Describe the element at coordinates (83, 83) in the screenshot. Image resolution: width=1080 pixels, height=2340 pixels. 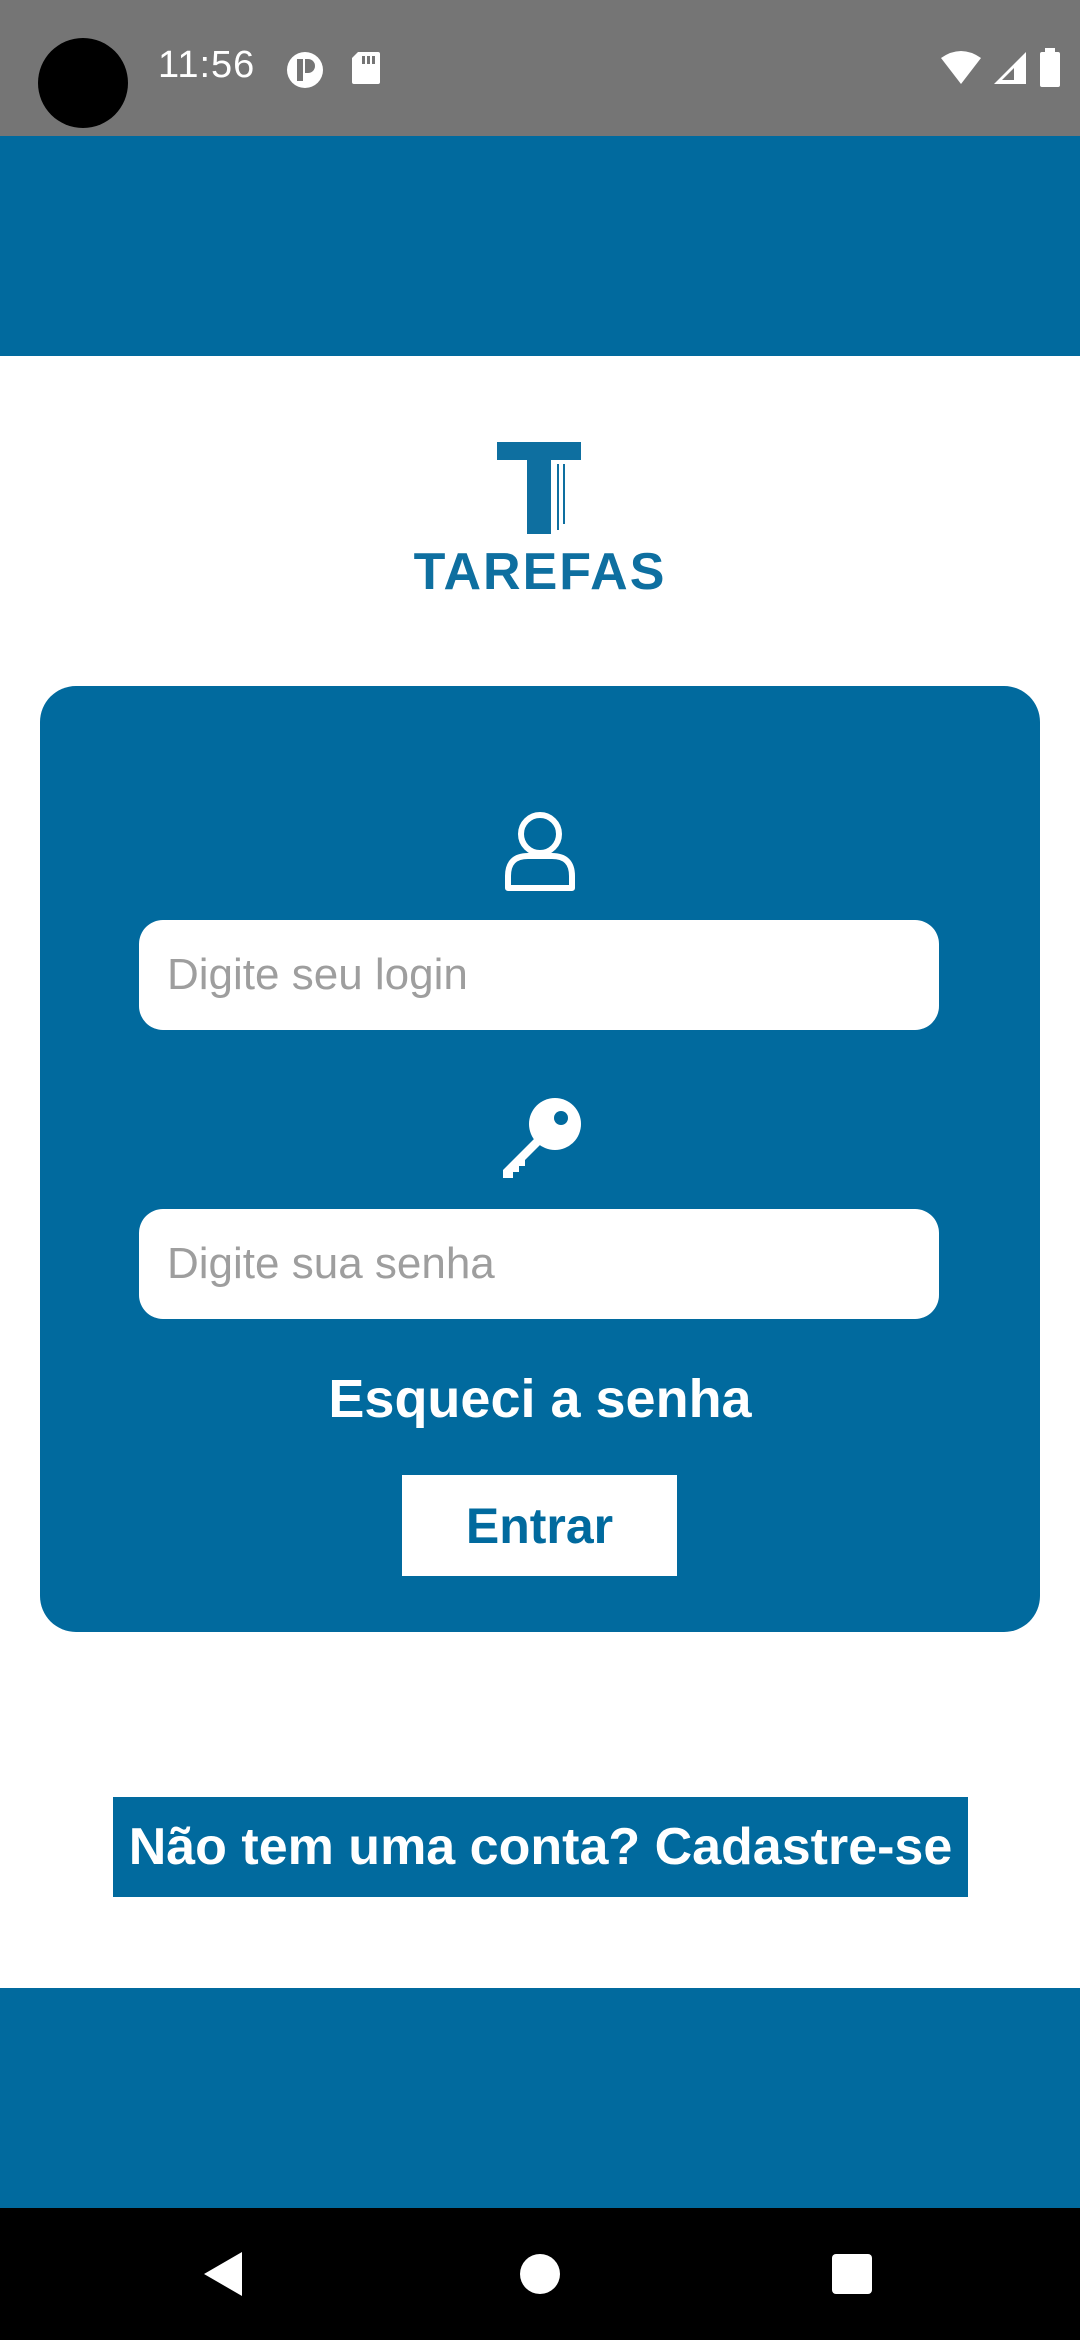
I see `camera-cutout` at that location.